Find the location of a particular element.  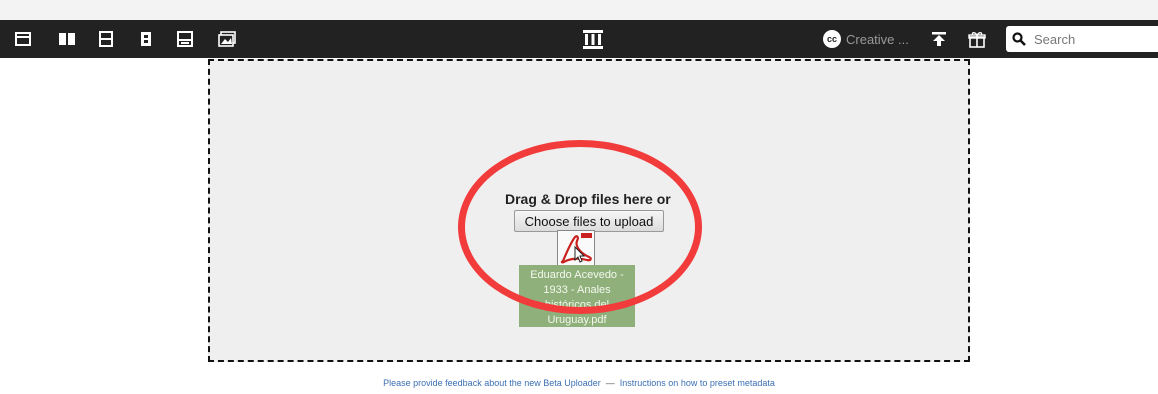

images-icon is located at coordinates (227, 39).